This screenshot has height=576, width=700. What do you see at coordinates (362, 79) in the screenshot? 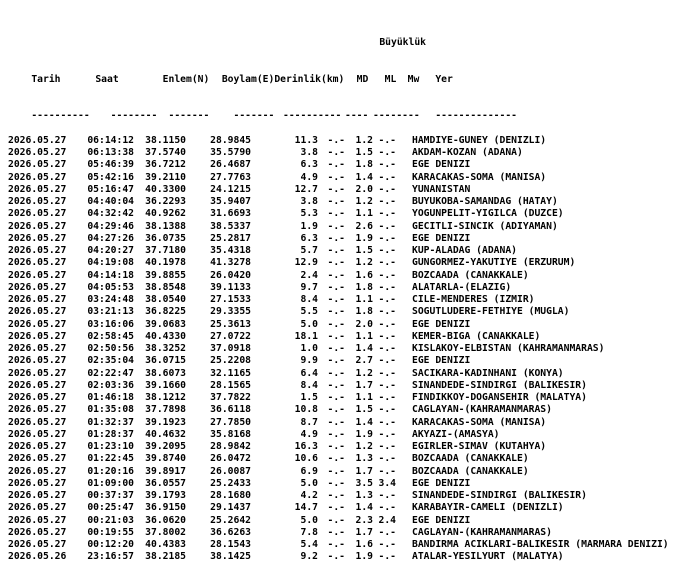
I see `header-md: MD` at bounding box center [362, 79].